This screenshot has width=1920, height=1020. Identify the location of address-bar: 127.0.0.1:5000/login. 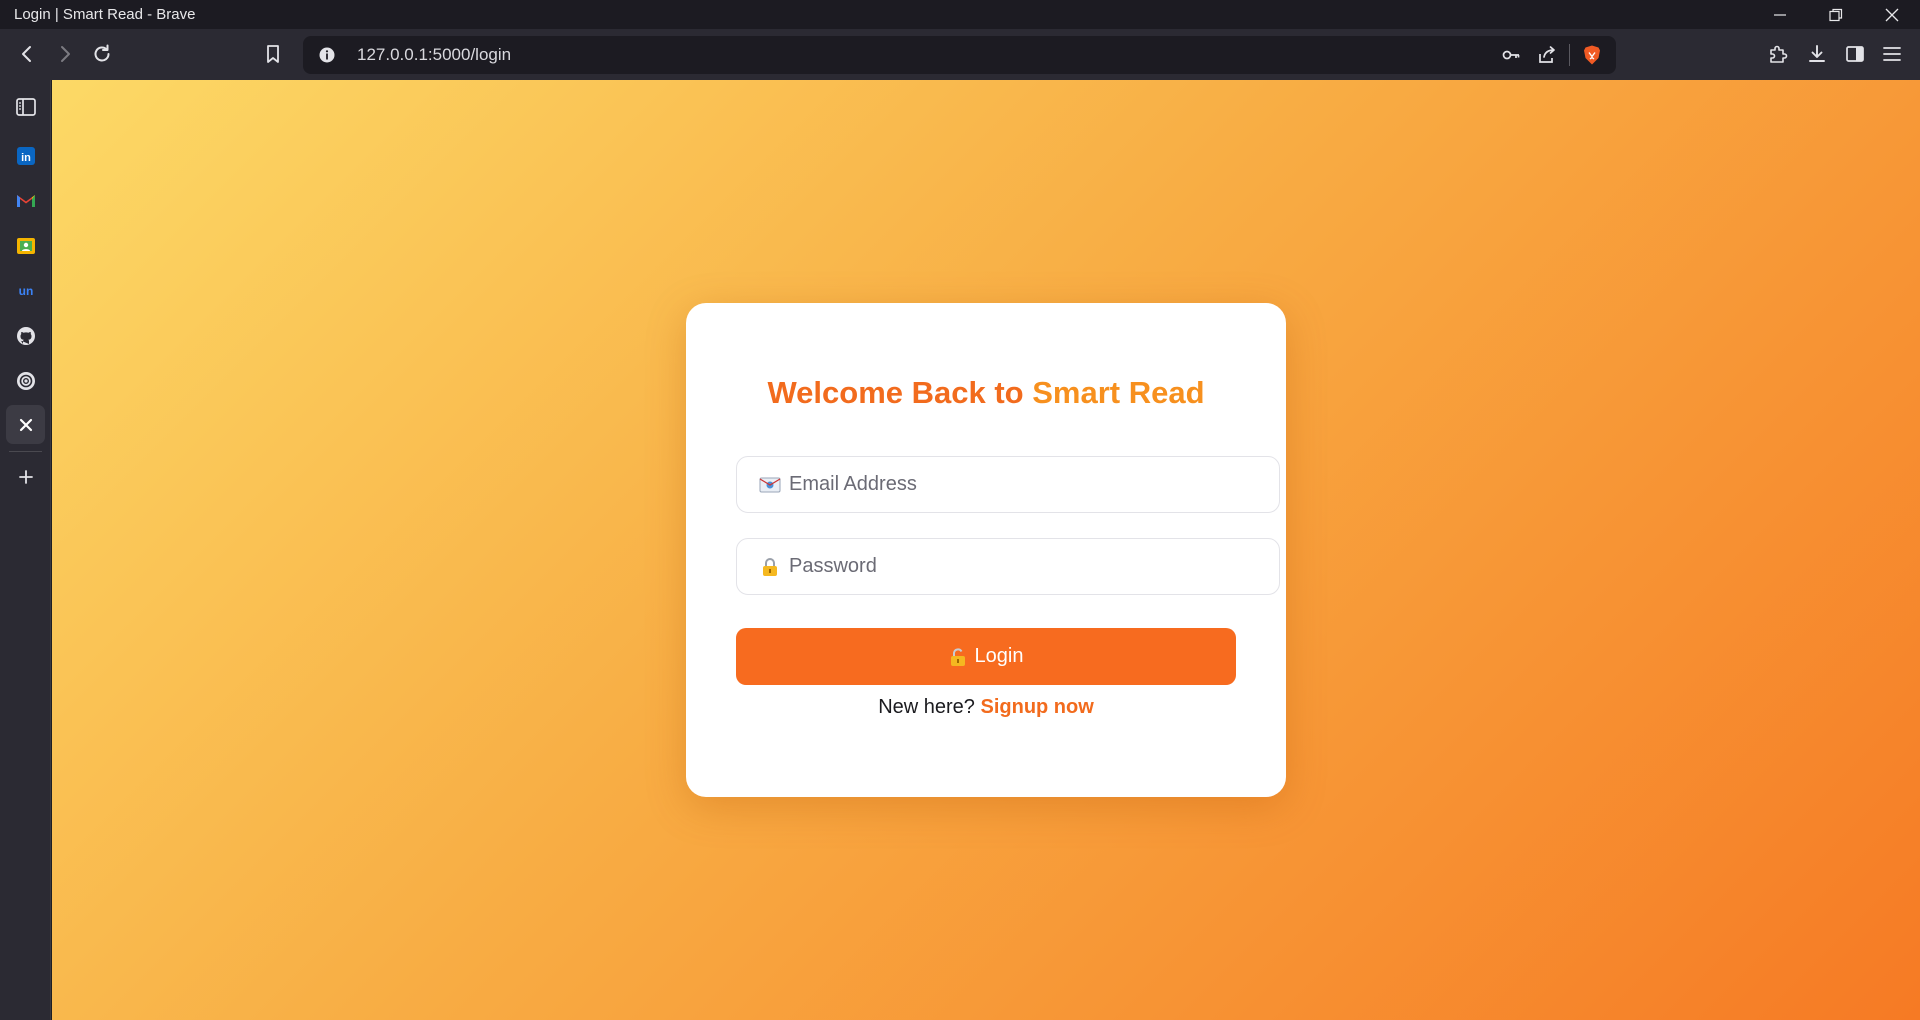
(959, 55).